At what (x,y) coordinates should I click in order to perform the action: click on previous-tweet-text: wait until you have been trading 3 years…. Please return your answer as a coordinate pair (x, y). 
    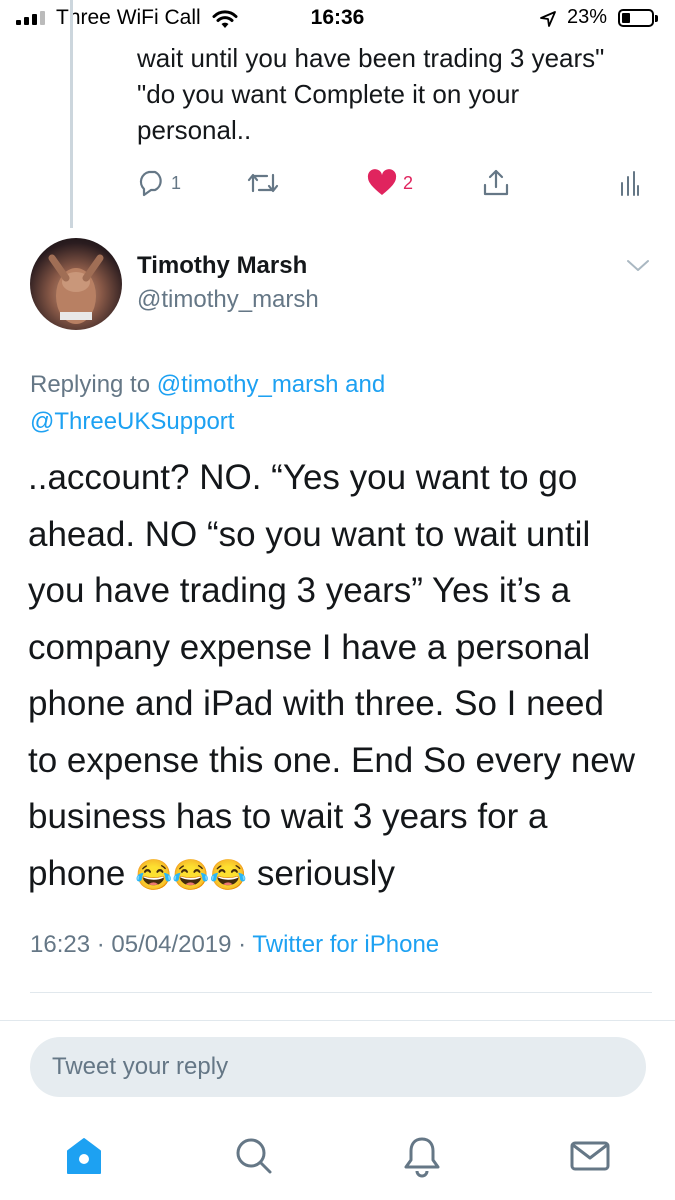
    Looking at the image, I should click on (397, 84).